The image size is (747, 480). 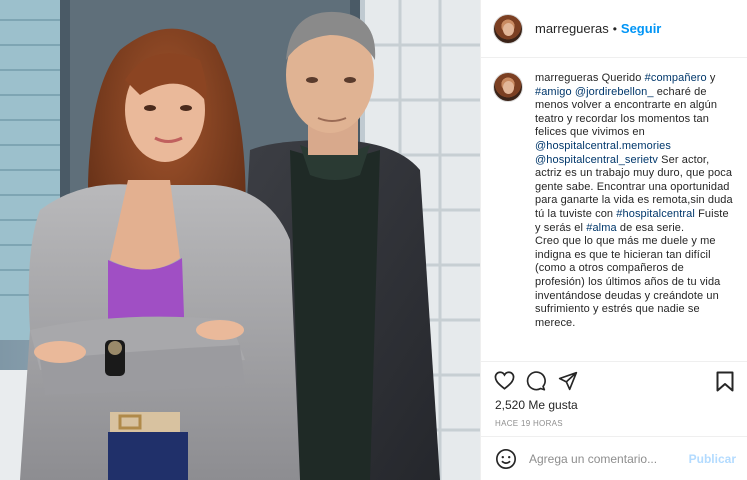 I want to click on paper-plane-icon, so click(x=568, y=381).